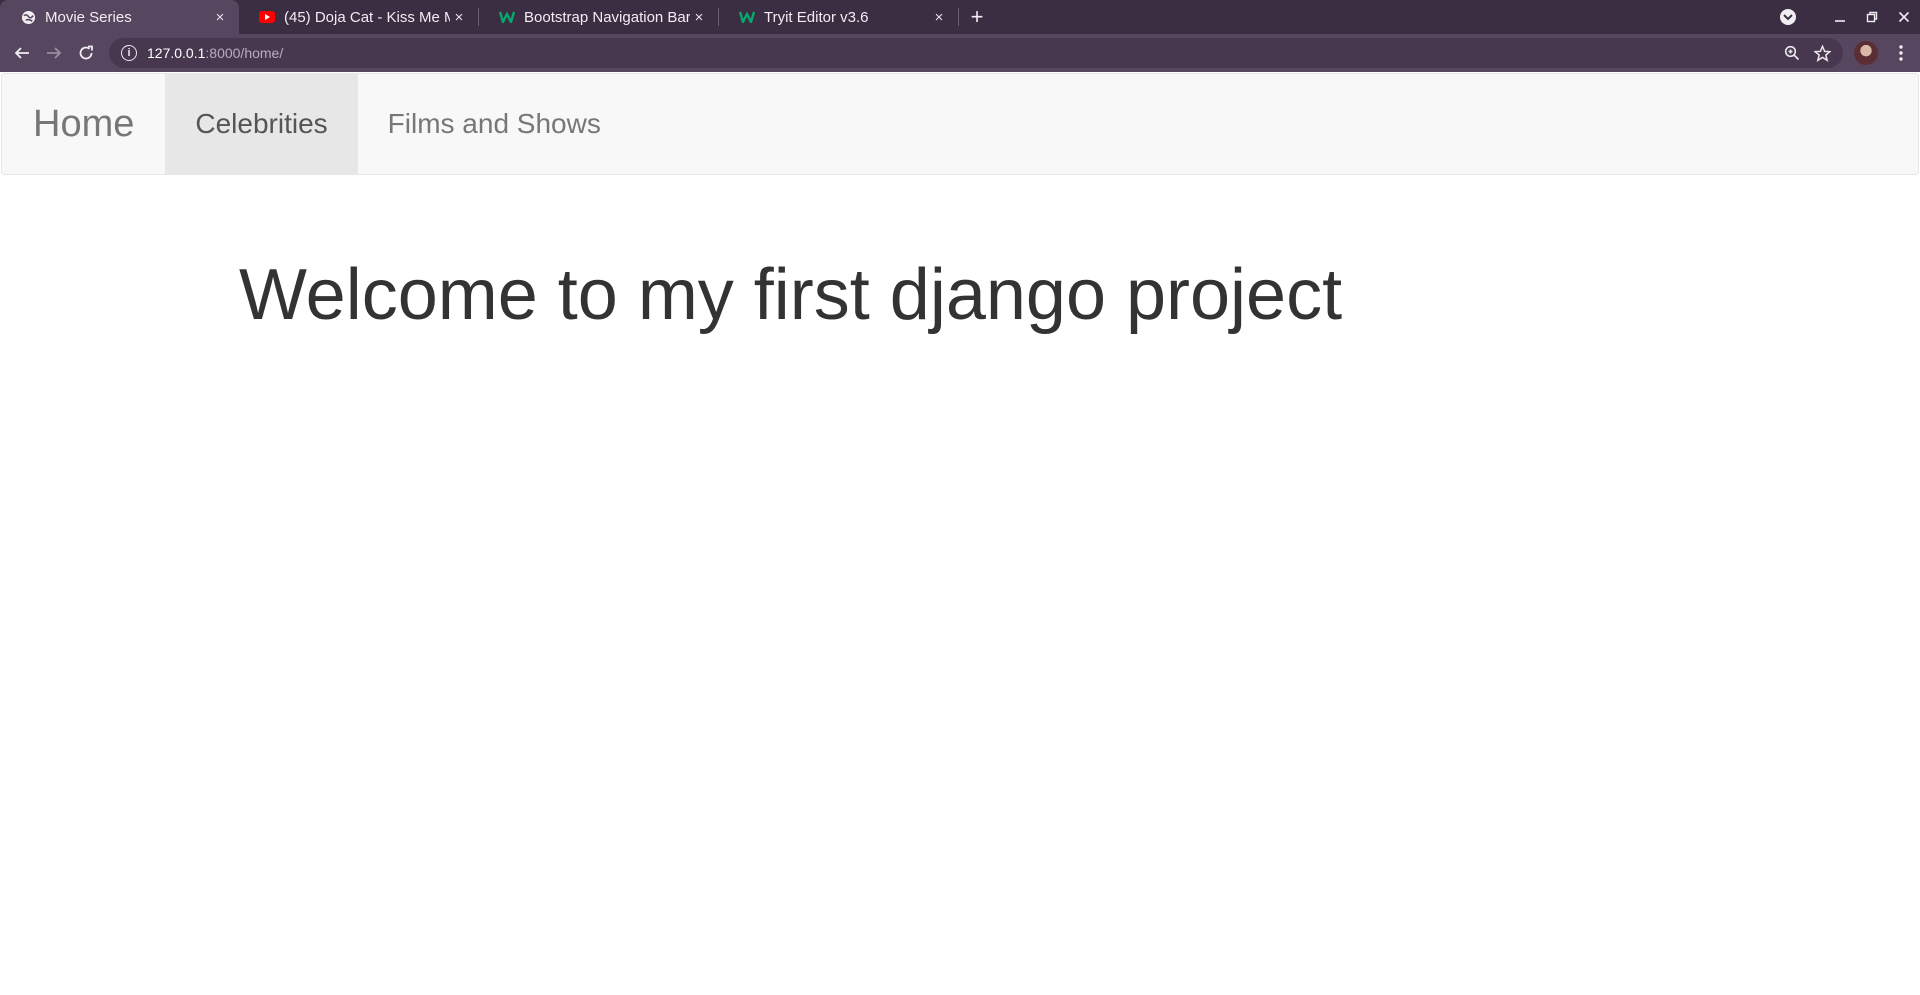 The width and height of the screenshot is (1920, 995). I want to click on reload-button, so click(86, 53).